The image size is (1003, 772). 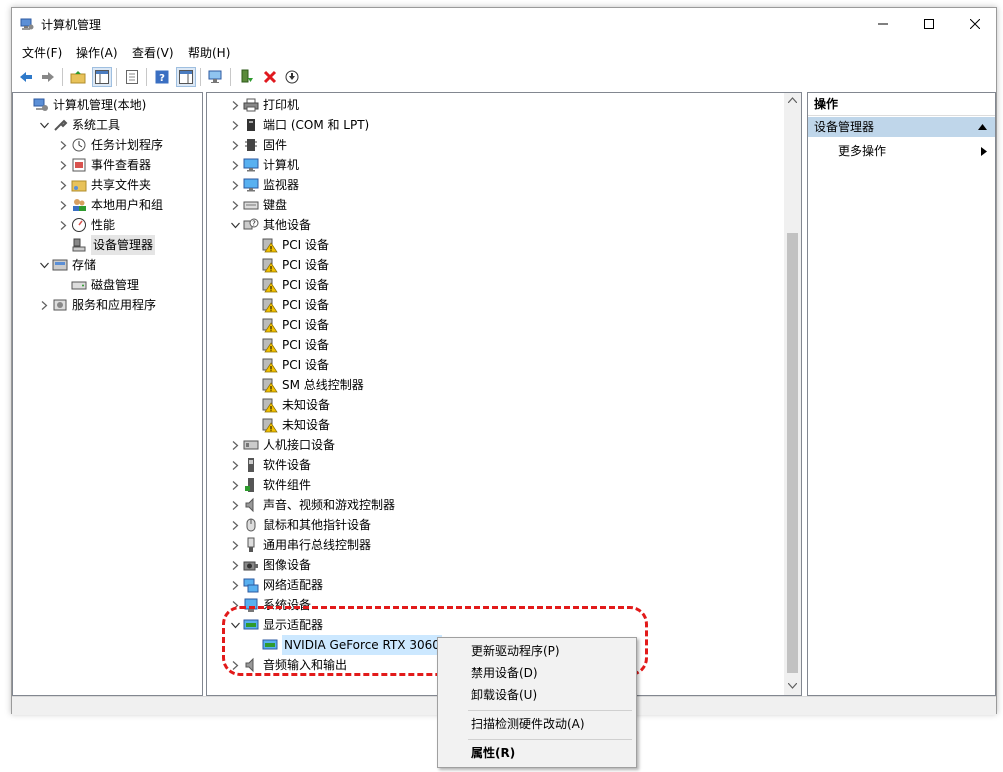 What do you see at coordinates (251, 565) in the screenshot?
I see `camera-icon` at bounding box center [251, 565].